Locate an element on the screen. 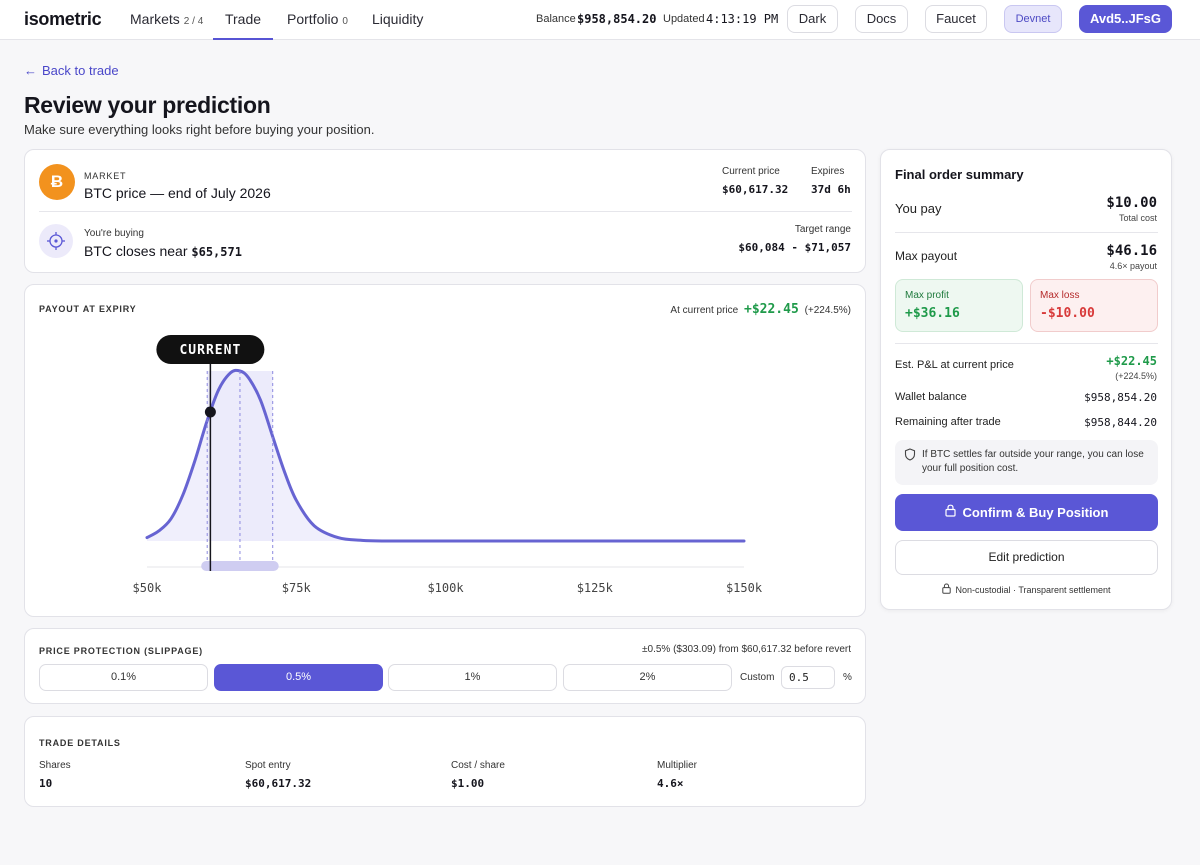  edit-prediction-button: Edit prediction is located at coordinates (1026, 557).